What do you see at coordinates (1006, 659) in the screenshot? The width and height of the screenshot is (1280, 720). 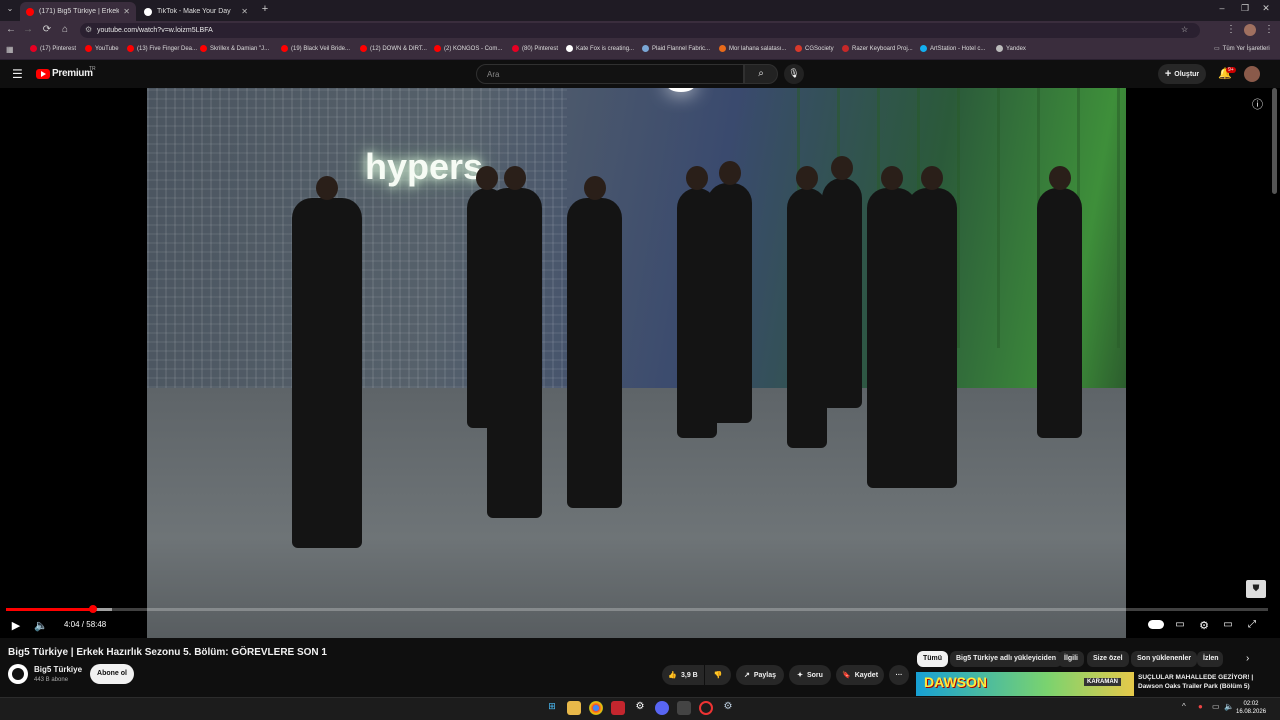 I see `chip-from-uploader: Big5 Türkiye adlı yükleyiciden` at bounding box center [1006, 659].